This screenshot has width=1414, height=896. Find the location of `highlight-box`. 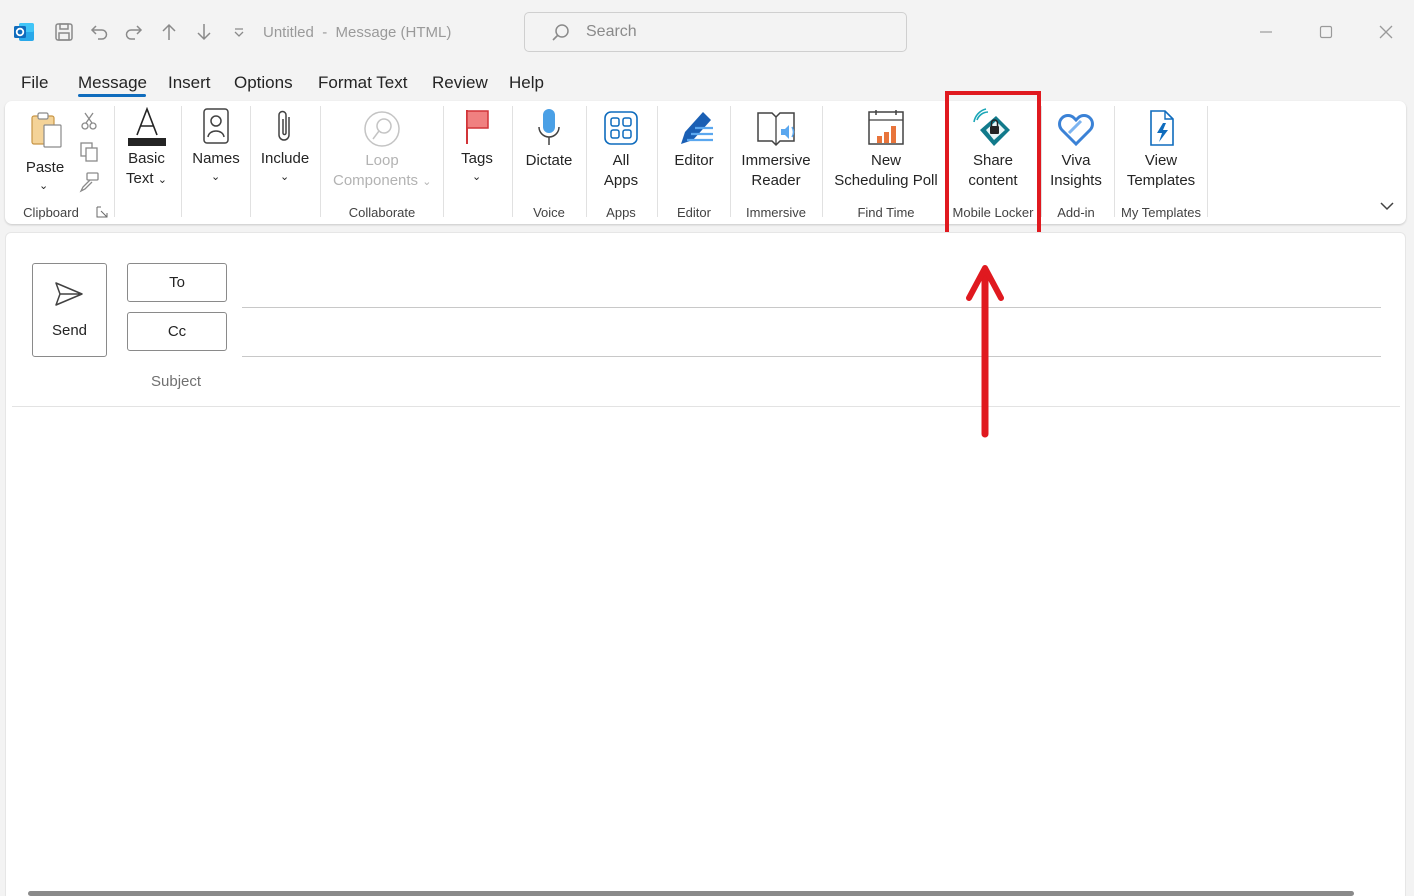

highlight-box is located at coordinates (993, 163).